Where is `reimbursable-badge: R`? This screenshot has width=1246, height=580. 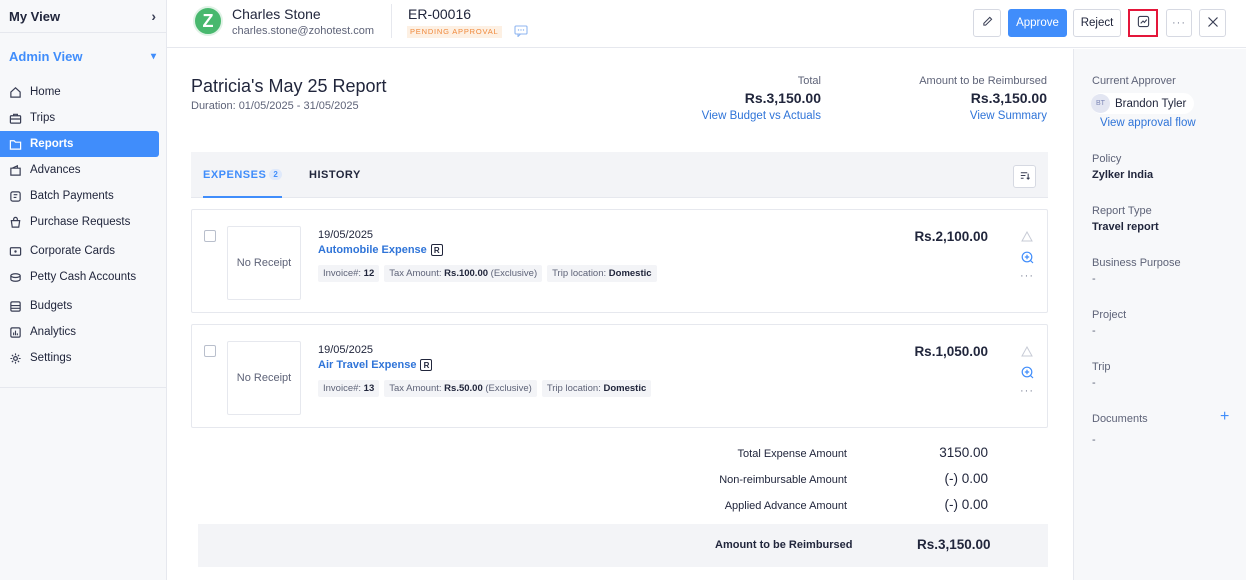
reimbursable-badge: R is located at coordinates (426, 365).